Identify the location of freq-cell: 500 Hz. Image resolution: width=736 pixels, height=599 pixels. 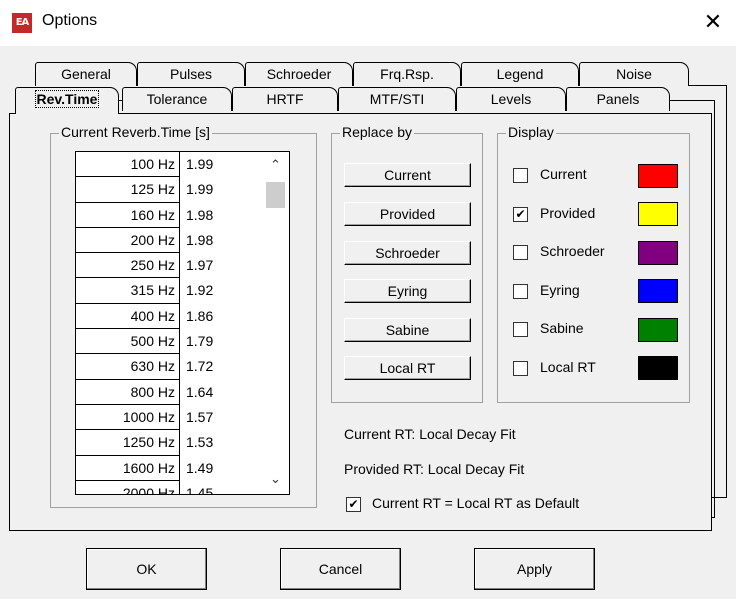
(128, 342).